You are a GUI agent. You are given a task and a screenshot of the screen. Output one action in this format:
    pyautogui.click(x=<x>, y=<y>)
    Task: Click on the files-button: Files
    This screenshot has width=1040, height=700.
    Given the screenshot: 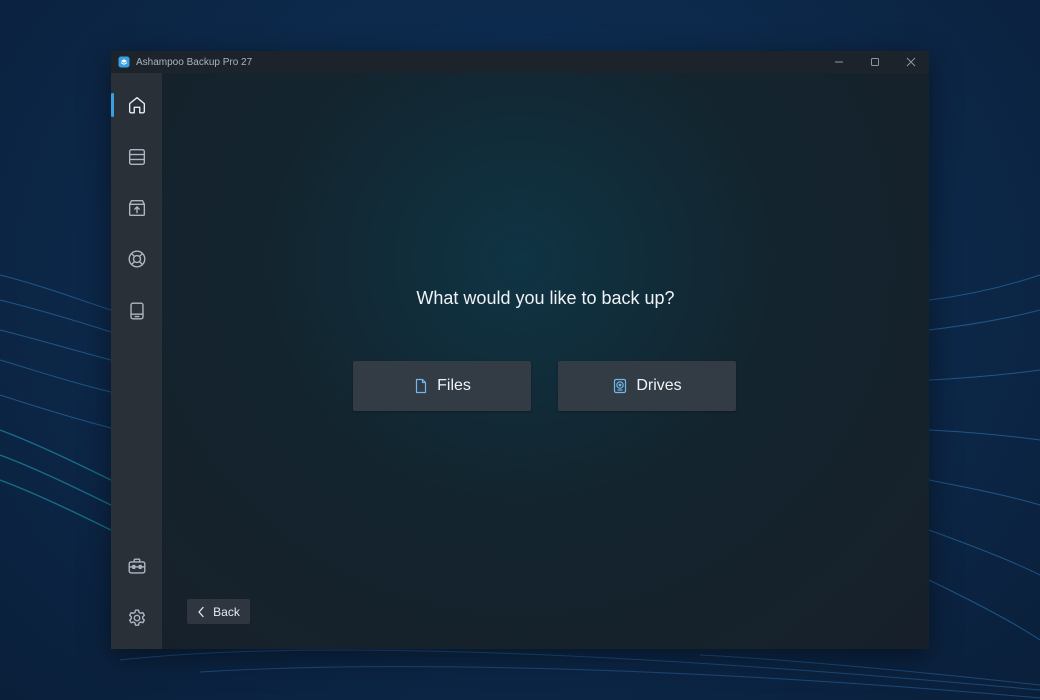 What is the action you would take?
    pyautogui.click(x=442, y=386)
    